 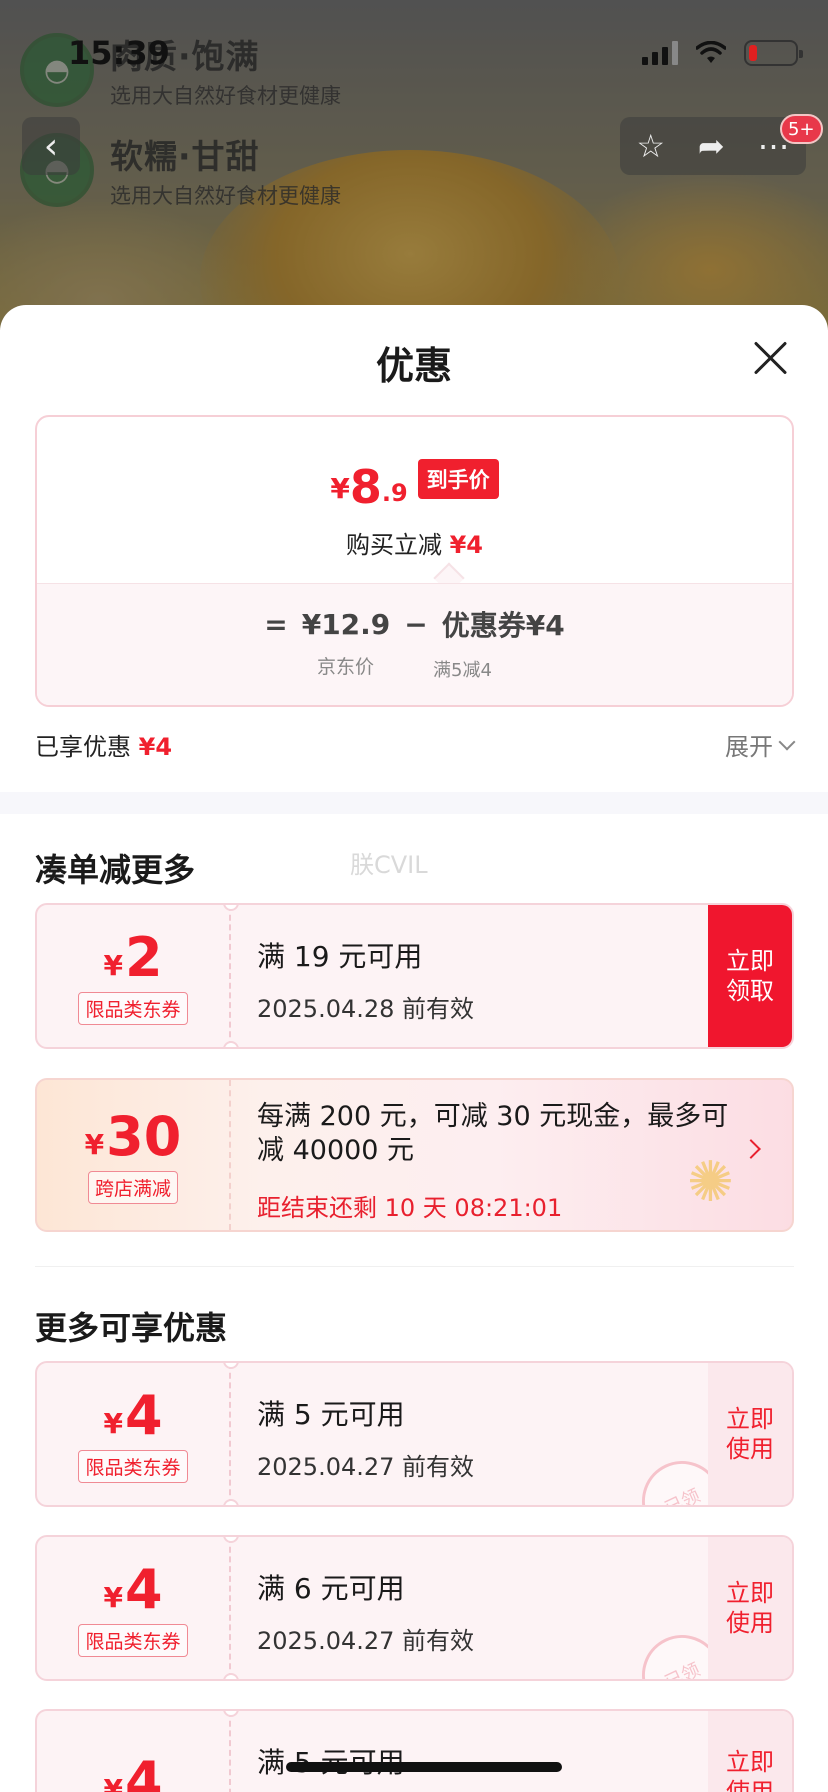 What do you see at coordinates (414, 976) in the screenshot?
I see `coupon-card: ¥ 2 限品类东券 满 19 元可用 2025.04.28 前有效 立即领取` at bounding box center [414, 976].